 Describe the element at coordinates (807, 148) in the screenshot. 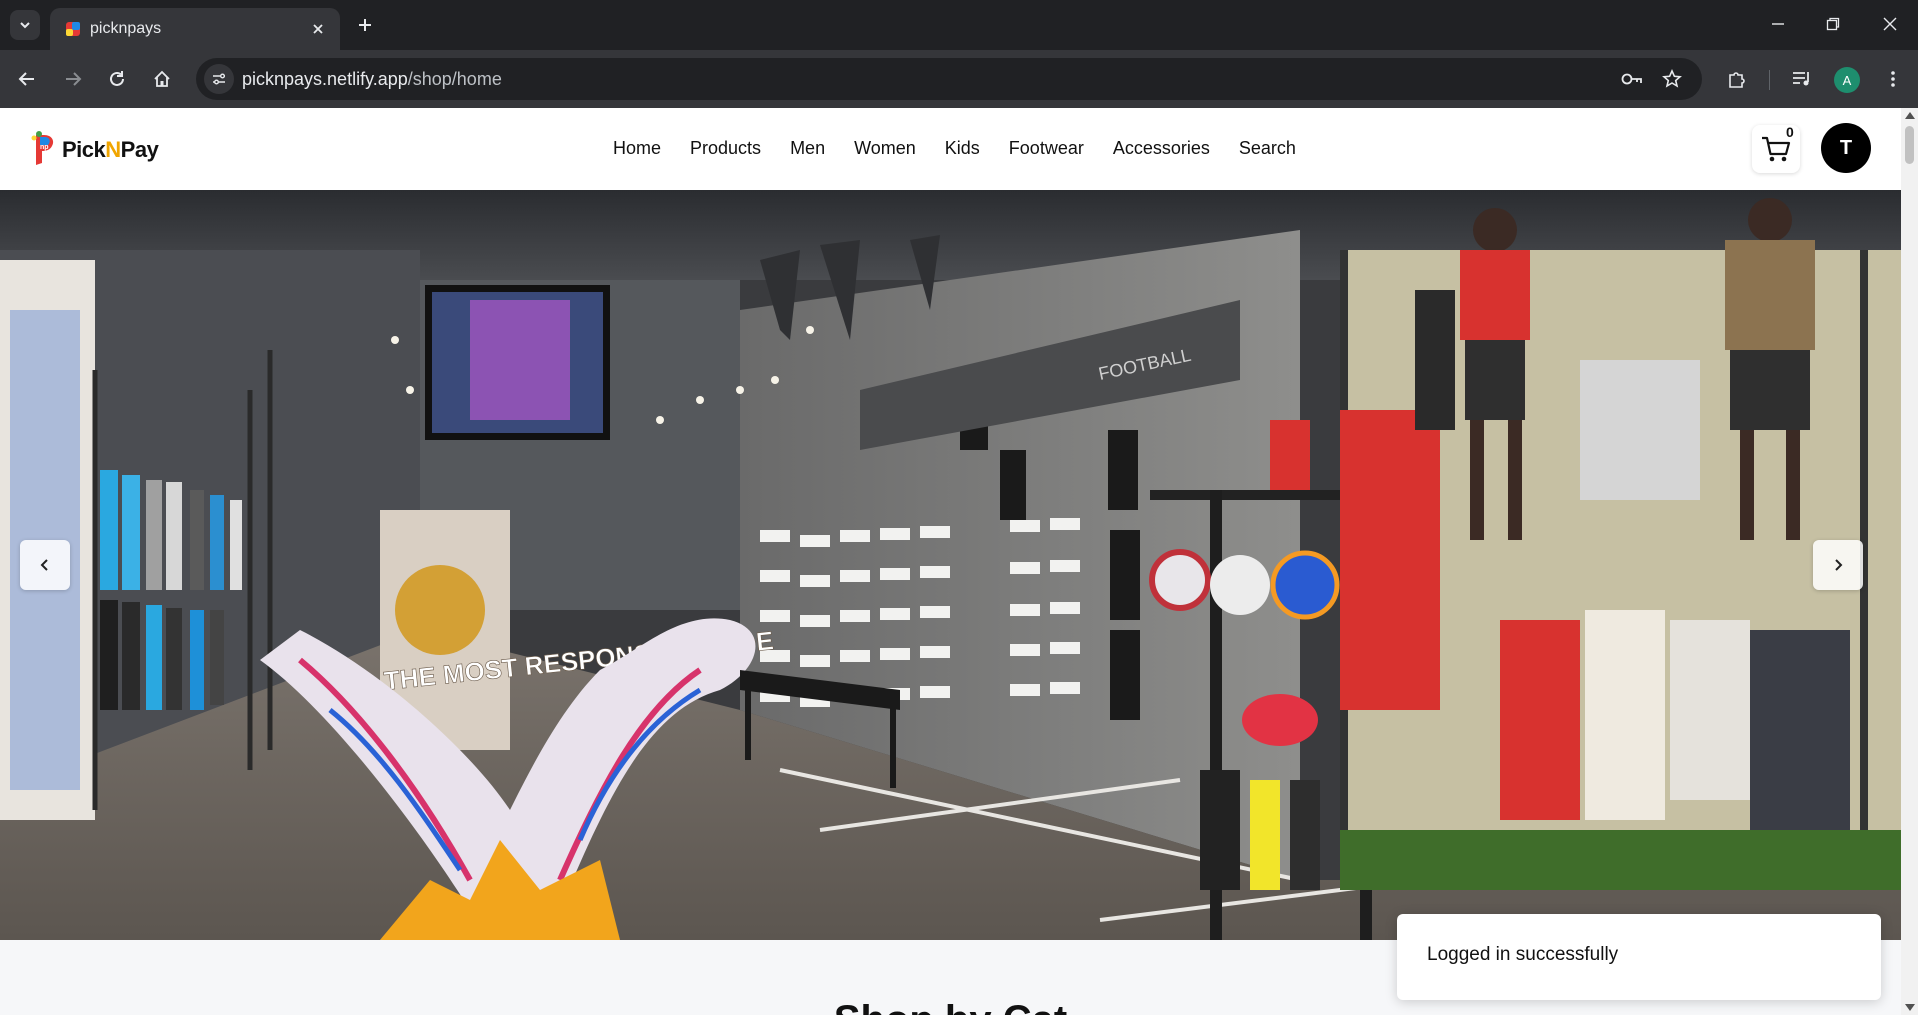

I see `nav-link-men: Men` at that location.